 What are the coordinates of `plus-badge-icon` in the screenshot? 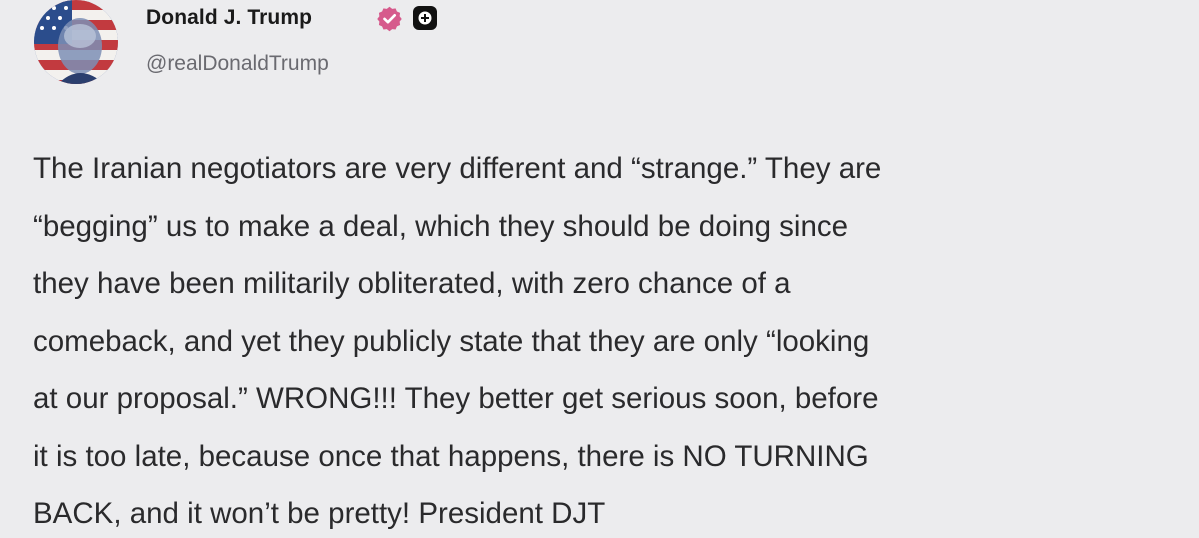 It's located at (425, 18).